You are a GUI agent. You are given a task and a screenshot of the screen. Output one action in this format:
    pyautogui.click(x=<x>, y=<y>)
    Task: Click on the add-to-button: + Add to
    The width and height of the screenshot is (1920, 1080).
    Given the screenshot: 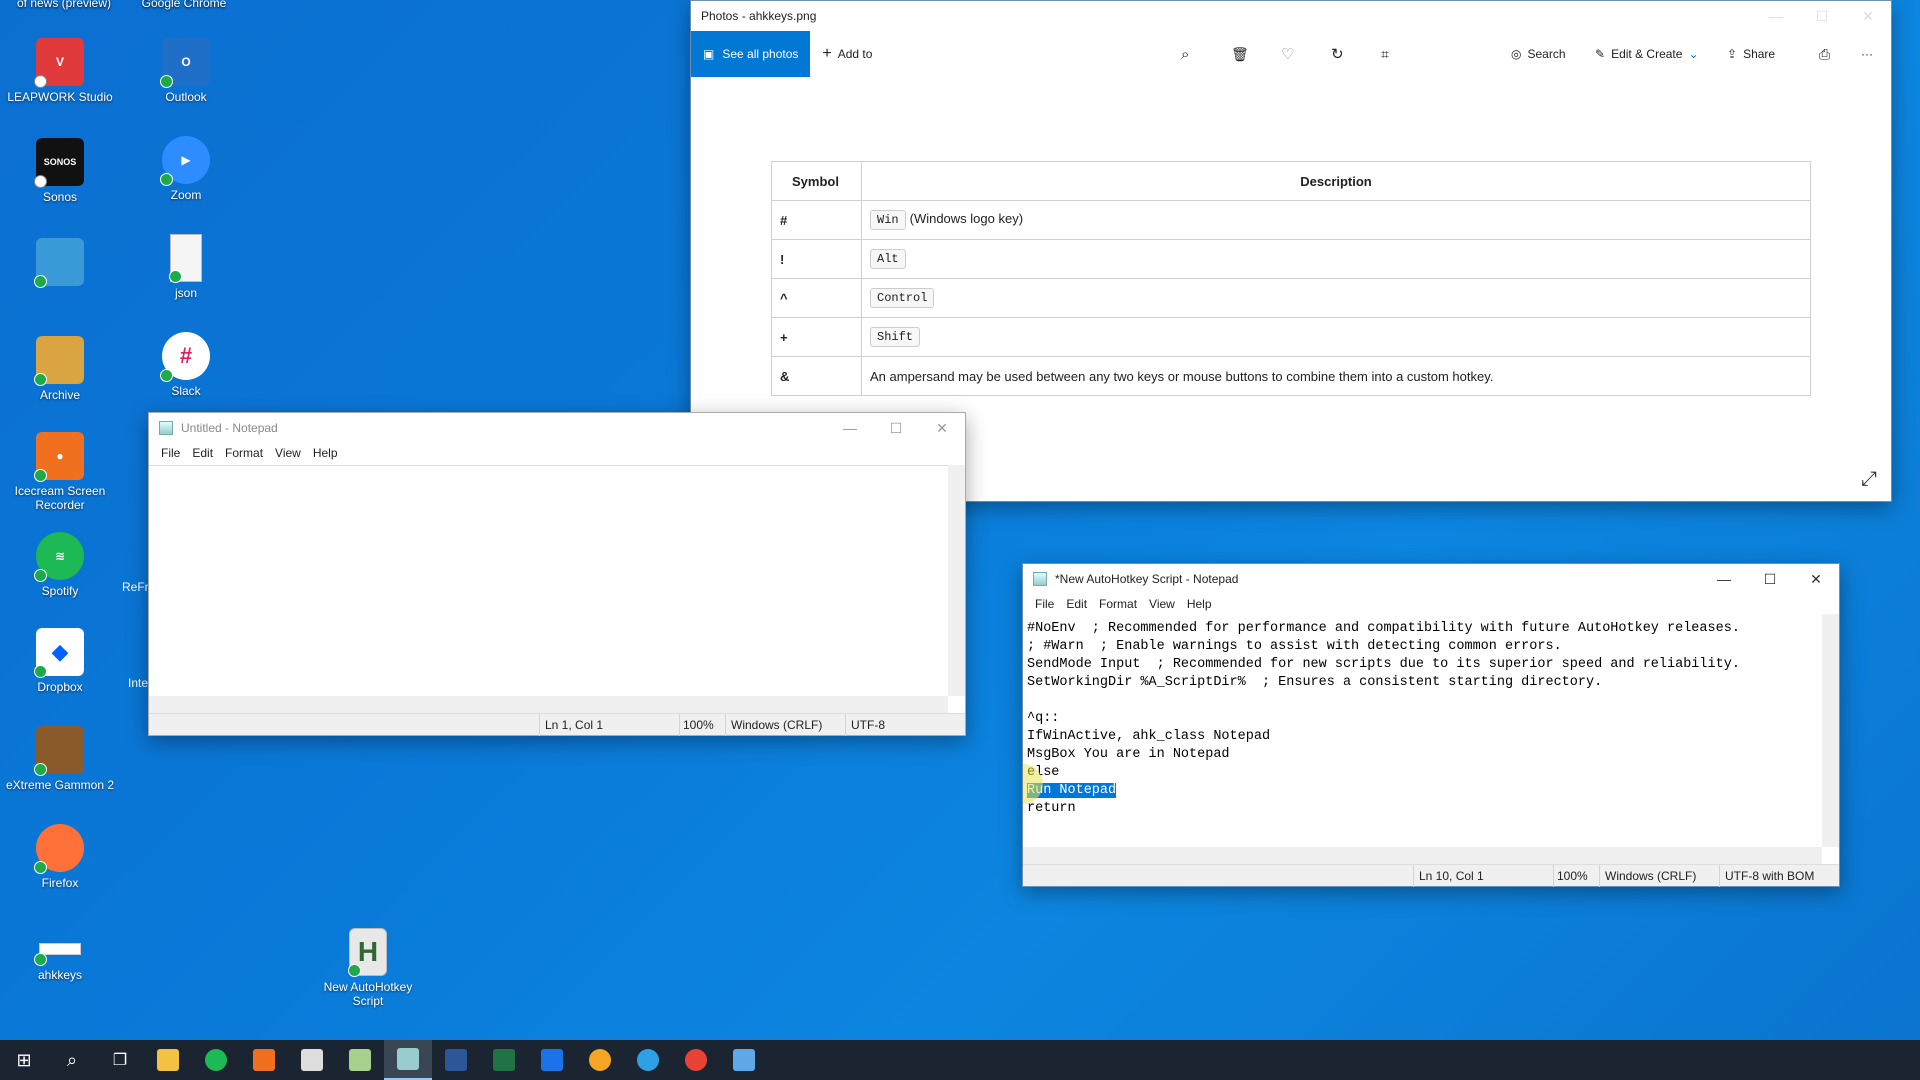 What is the action you would take?
    pyautogui.click(x=847, y=54)
    